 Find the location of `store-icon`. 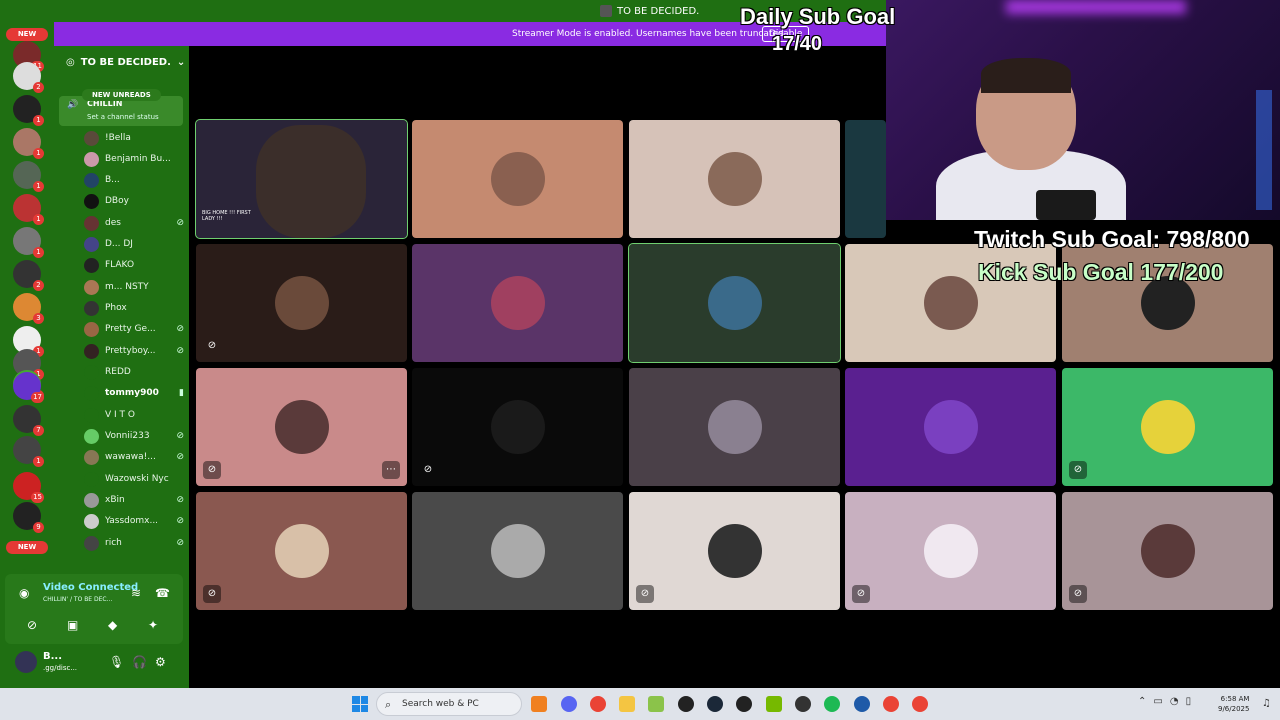

store-icon is located at coordinates (656, 704).